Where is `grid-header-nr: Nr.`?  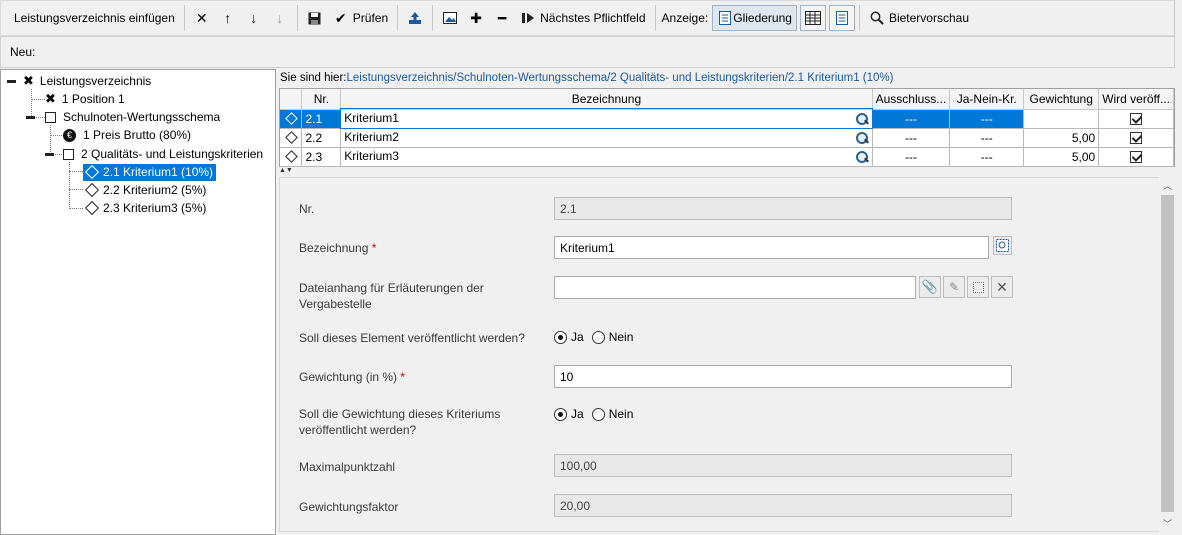
grid-header-nr: Nr. is located at coordinates (321, 99).